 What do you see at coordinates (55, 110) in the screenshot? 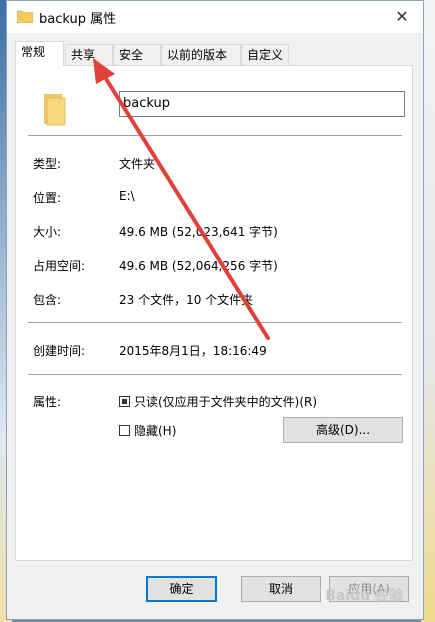
I see `folder-large-icon` at bounding box center [55, 110].